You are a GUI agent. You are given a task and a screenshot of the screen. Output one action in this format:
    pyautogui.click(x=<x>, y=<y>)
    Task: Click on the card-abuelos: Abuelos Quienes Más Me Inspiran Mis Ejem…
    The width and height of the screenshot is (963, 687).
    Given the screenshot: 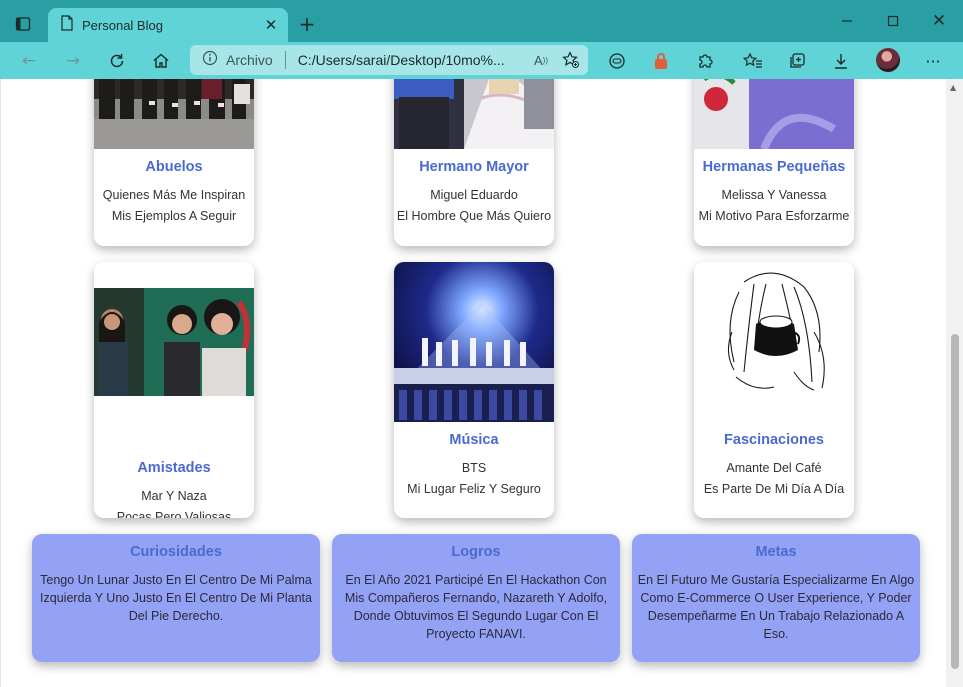 What is the action you would take?
    pyautogui.click(x=174, y=162)
    